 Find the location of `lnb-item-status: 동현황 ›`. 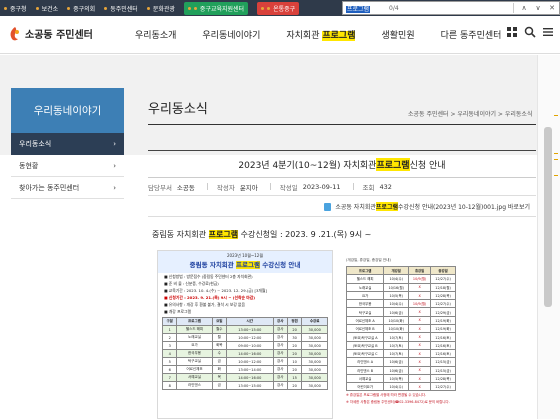

lnb-item-status: 동현황 › is located at coordinates (67, 166).